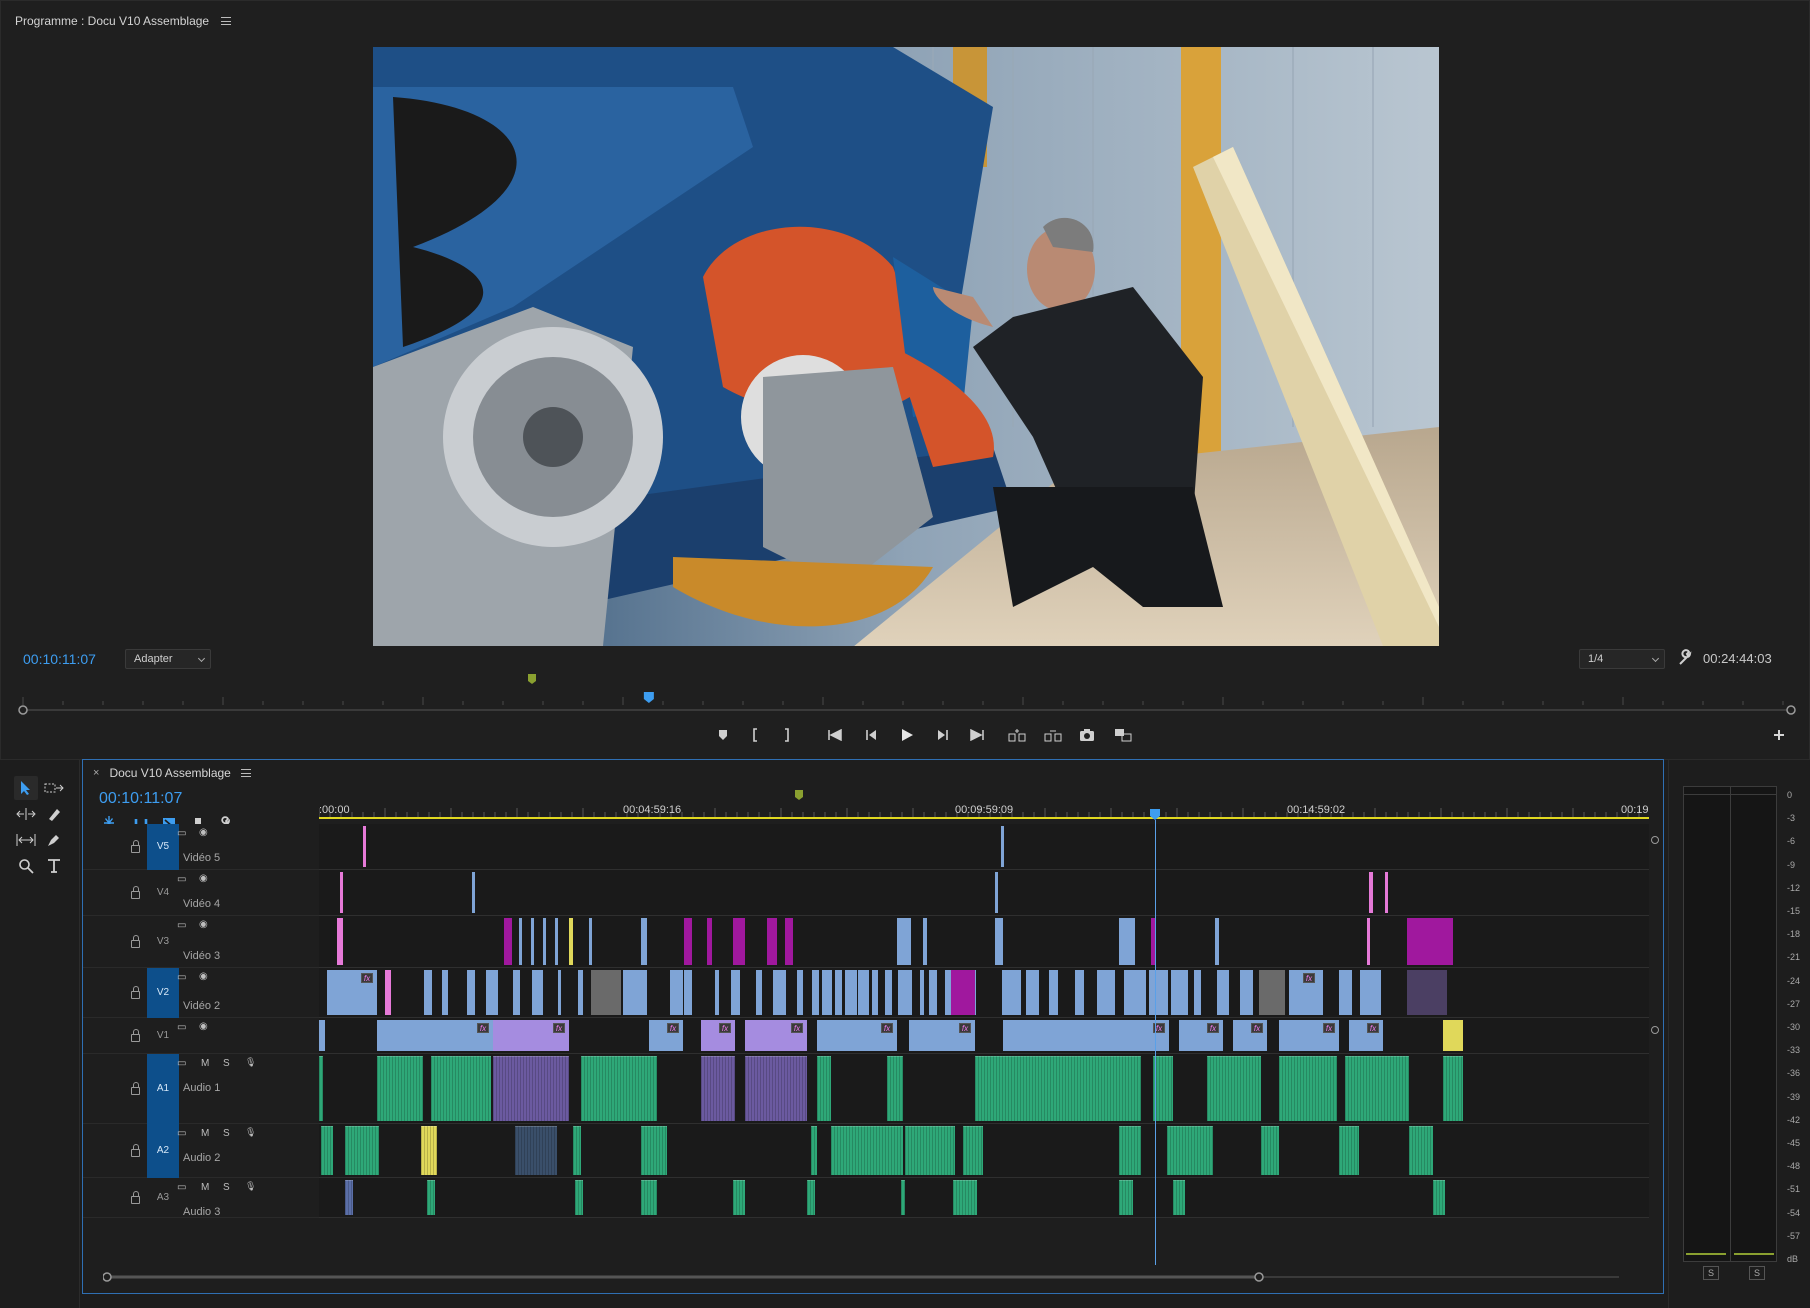  Describe the element at coordinates (1779, 735) in the screenshot. I see `button-editor-plus-icon` at that location.